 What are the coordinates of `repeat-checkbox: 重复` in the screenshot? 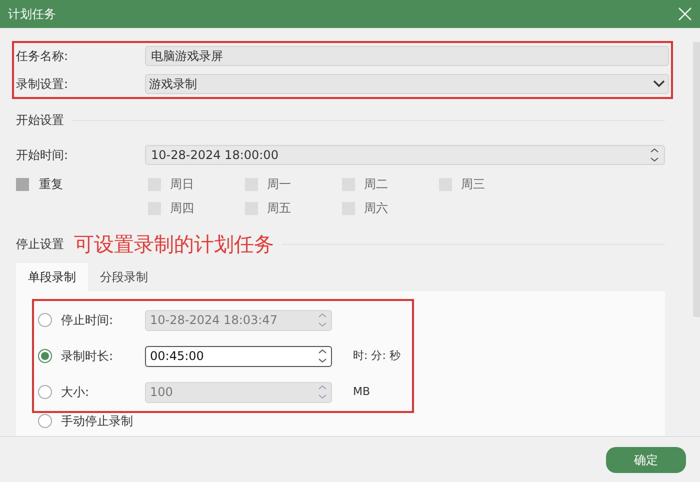 It's located at (39, 184).